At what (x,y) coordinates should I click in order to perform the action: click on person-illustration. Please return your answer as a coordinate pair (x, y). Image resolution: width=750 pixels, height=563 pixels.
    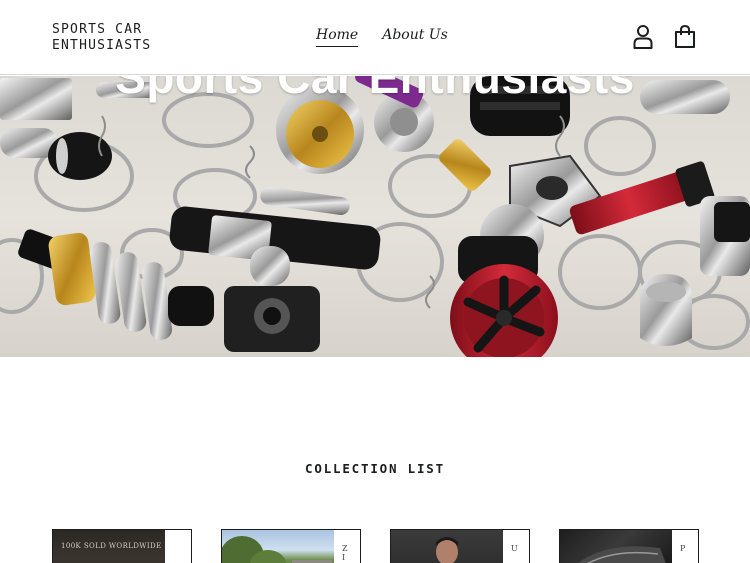
    Looking at the image, I should click on (447, 550).